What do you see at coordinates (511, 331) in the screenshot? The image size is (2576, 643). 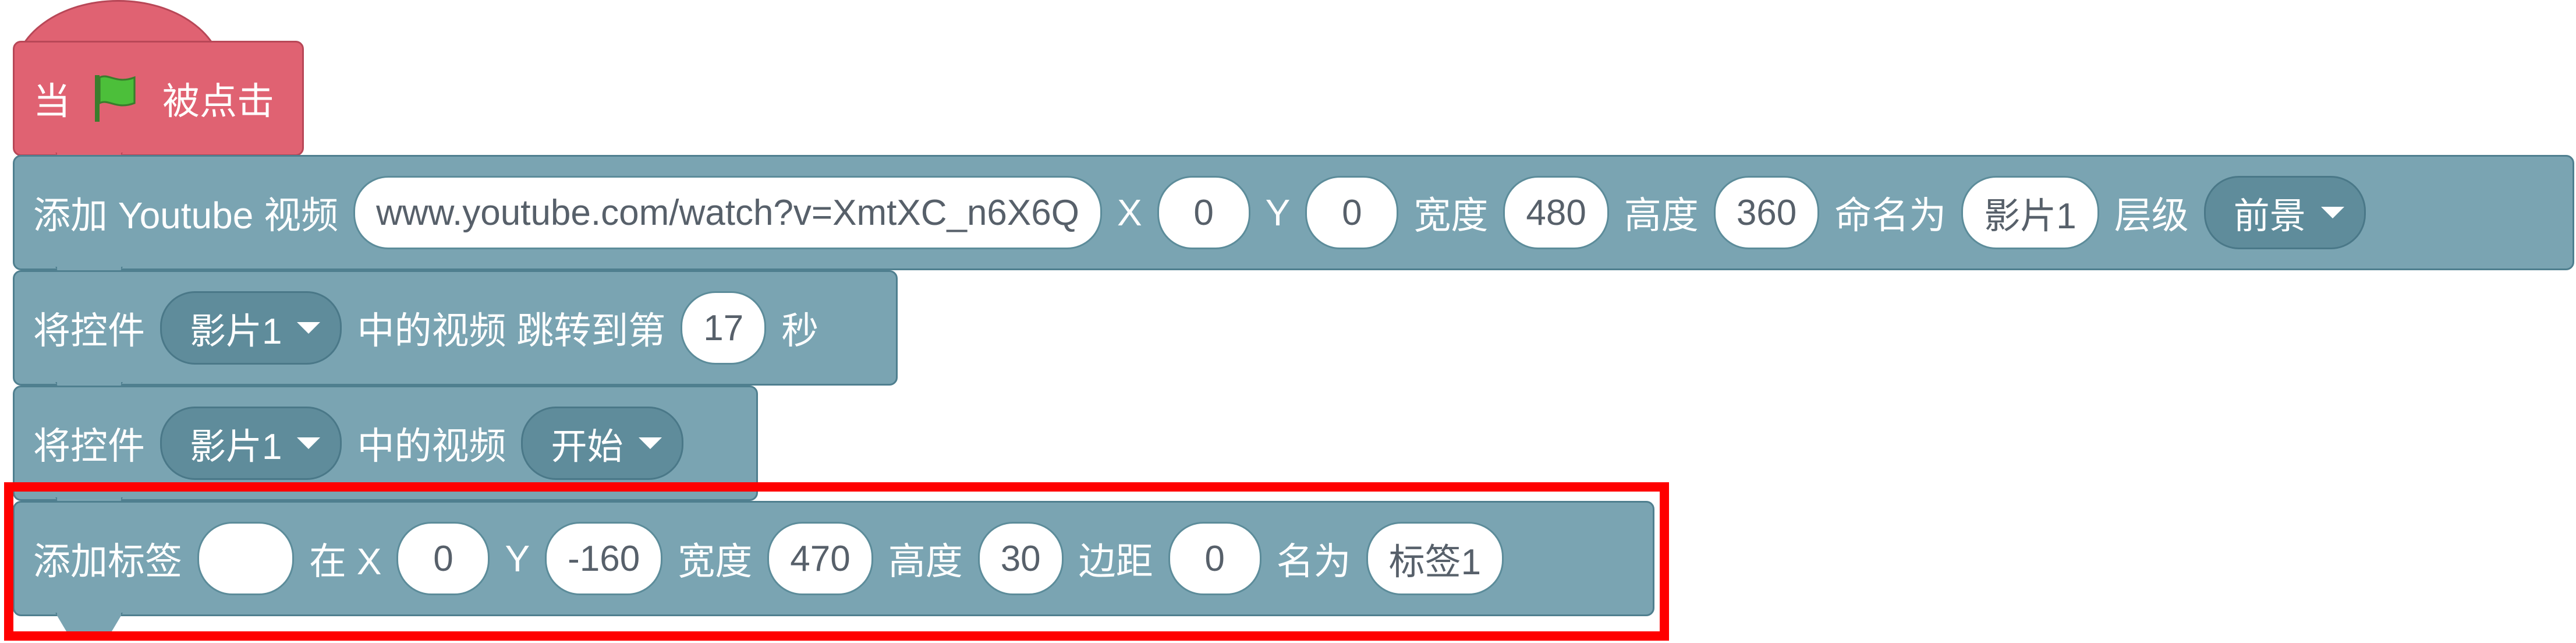 I see `seek-middle-label: 中的视频 跳转到第` at bounding box center [511, 331].